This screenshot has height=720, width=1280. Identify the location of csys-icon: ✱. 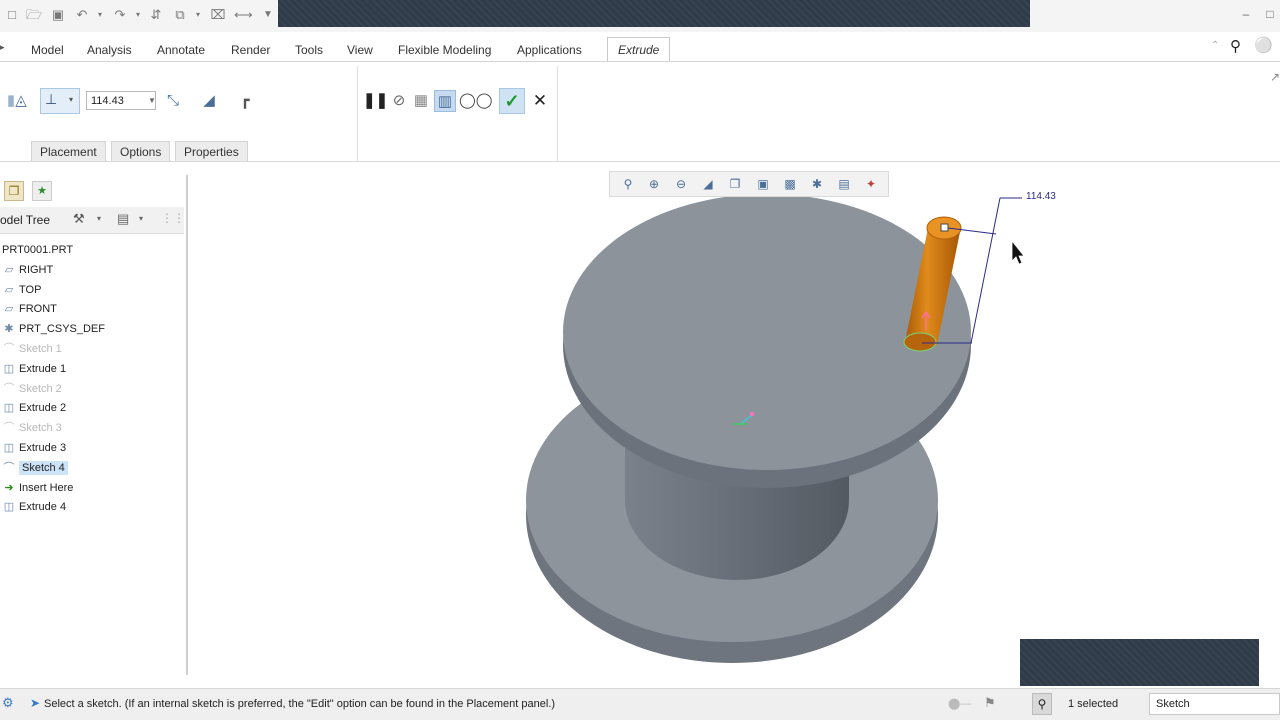
(9, 329).